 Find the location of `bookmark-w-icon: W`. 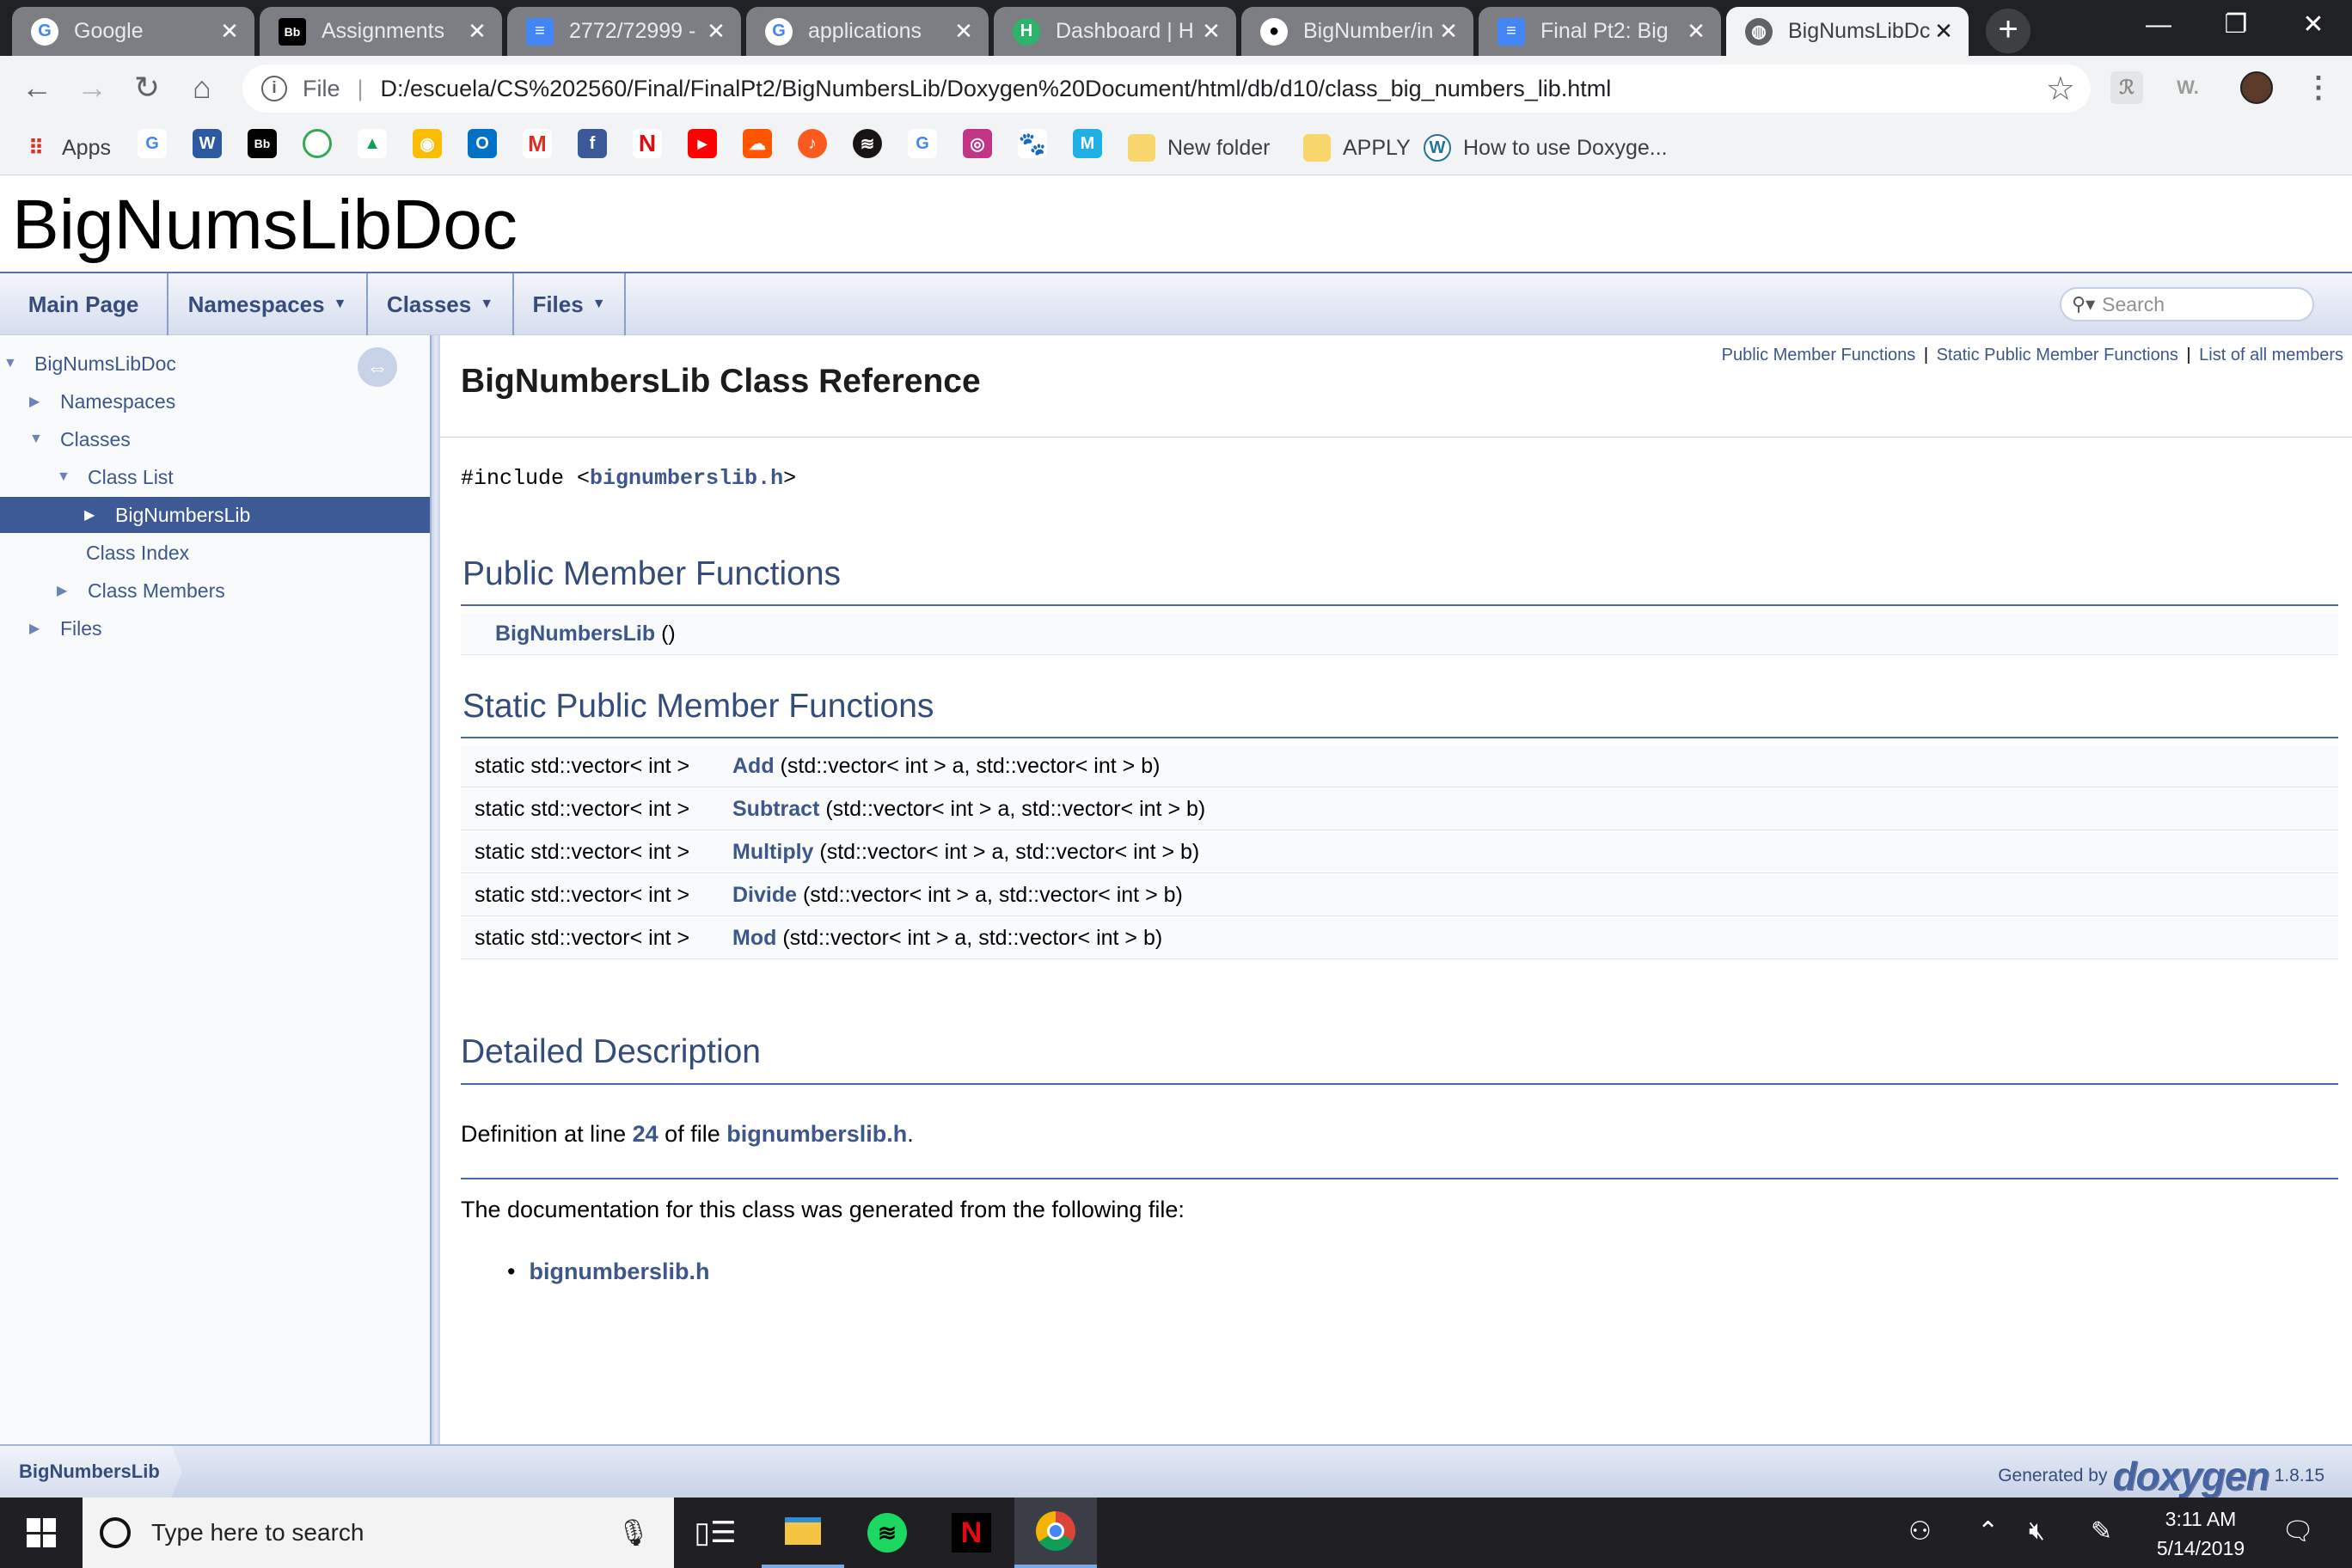

bookmark-w-icon: W is located at coordinates (207, 143).